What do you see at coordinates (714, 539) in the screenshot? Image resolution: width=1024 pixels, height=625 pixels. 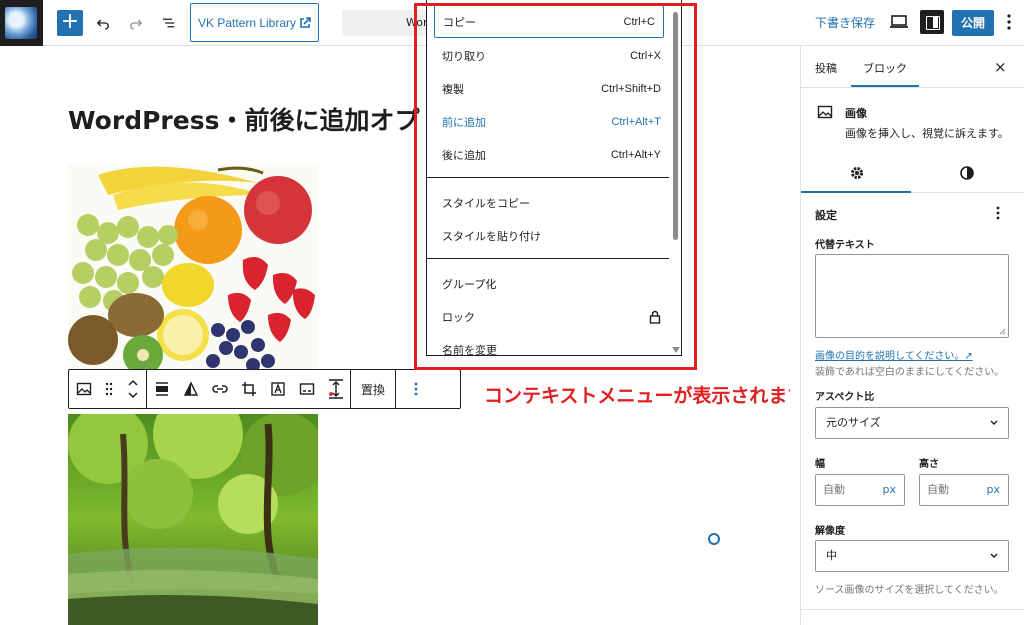 I see `cursor-indicator` at bounding box center [714, 539].